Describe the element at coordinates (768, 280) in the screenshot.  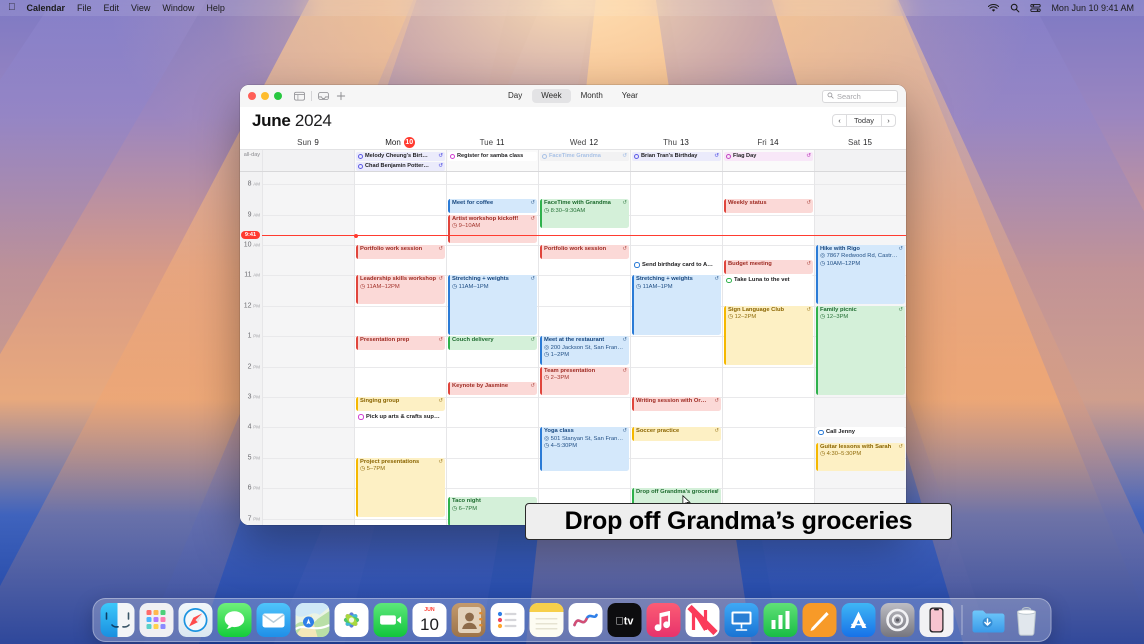
I see `reminder-item: Take Luna to the vet` at that location.